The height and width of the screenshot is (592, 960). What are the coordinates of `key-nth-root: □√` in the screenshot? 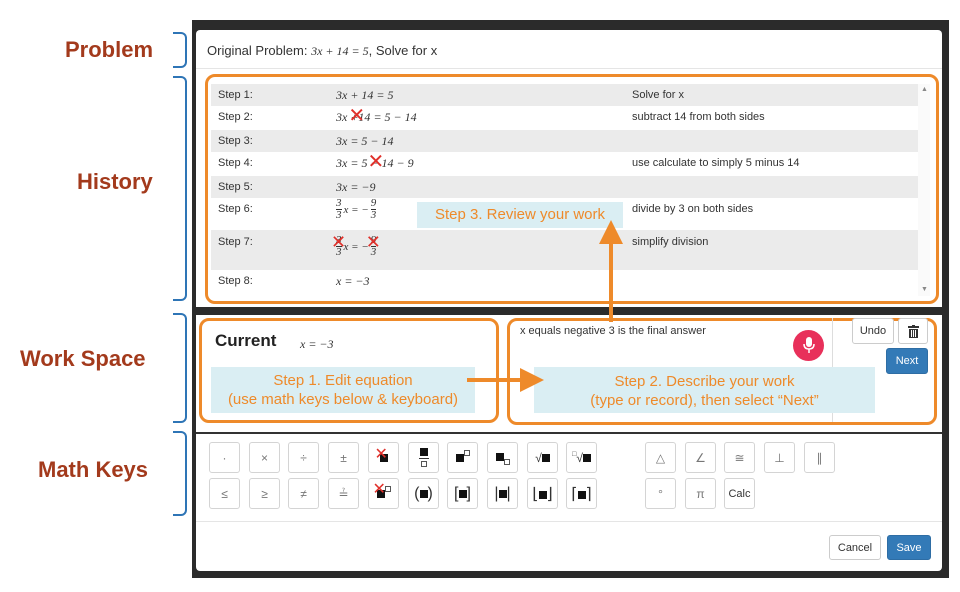 It's located at (581, 457).